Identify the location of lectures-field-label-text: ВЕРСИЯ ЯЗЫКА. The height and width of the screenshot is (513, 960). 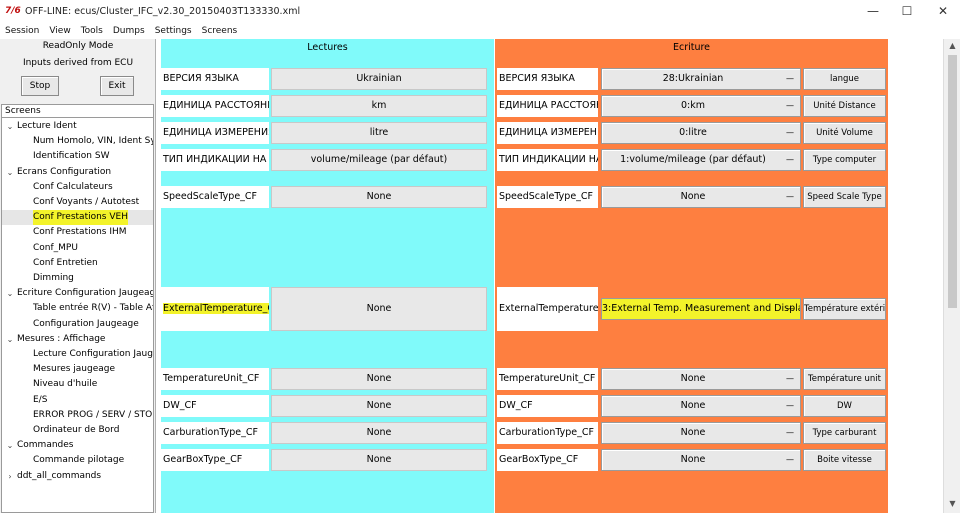
(201, 78).